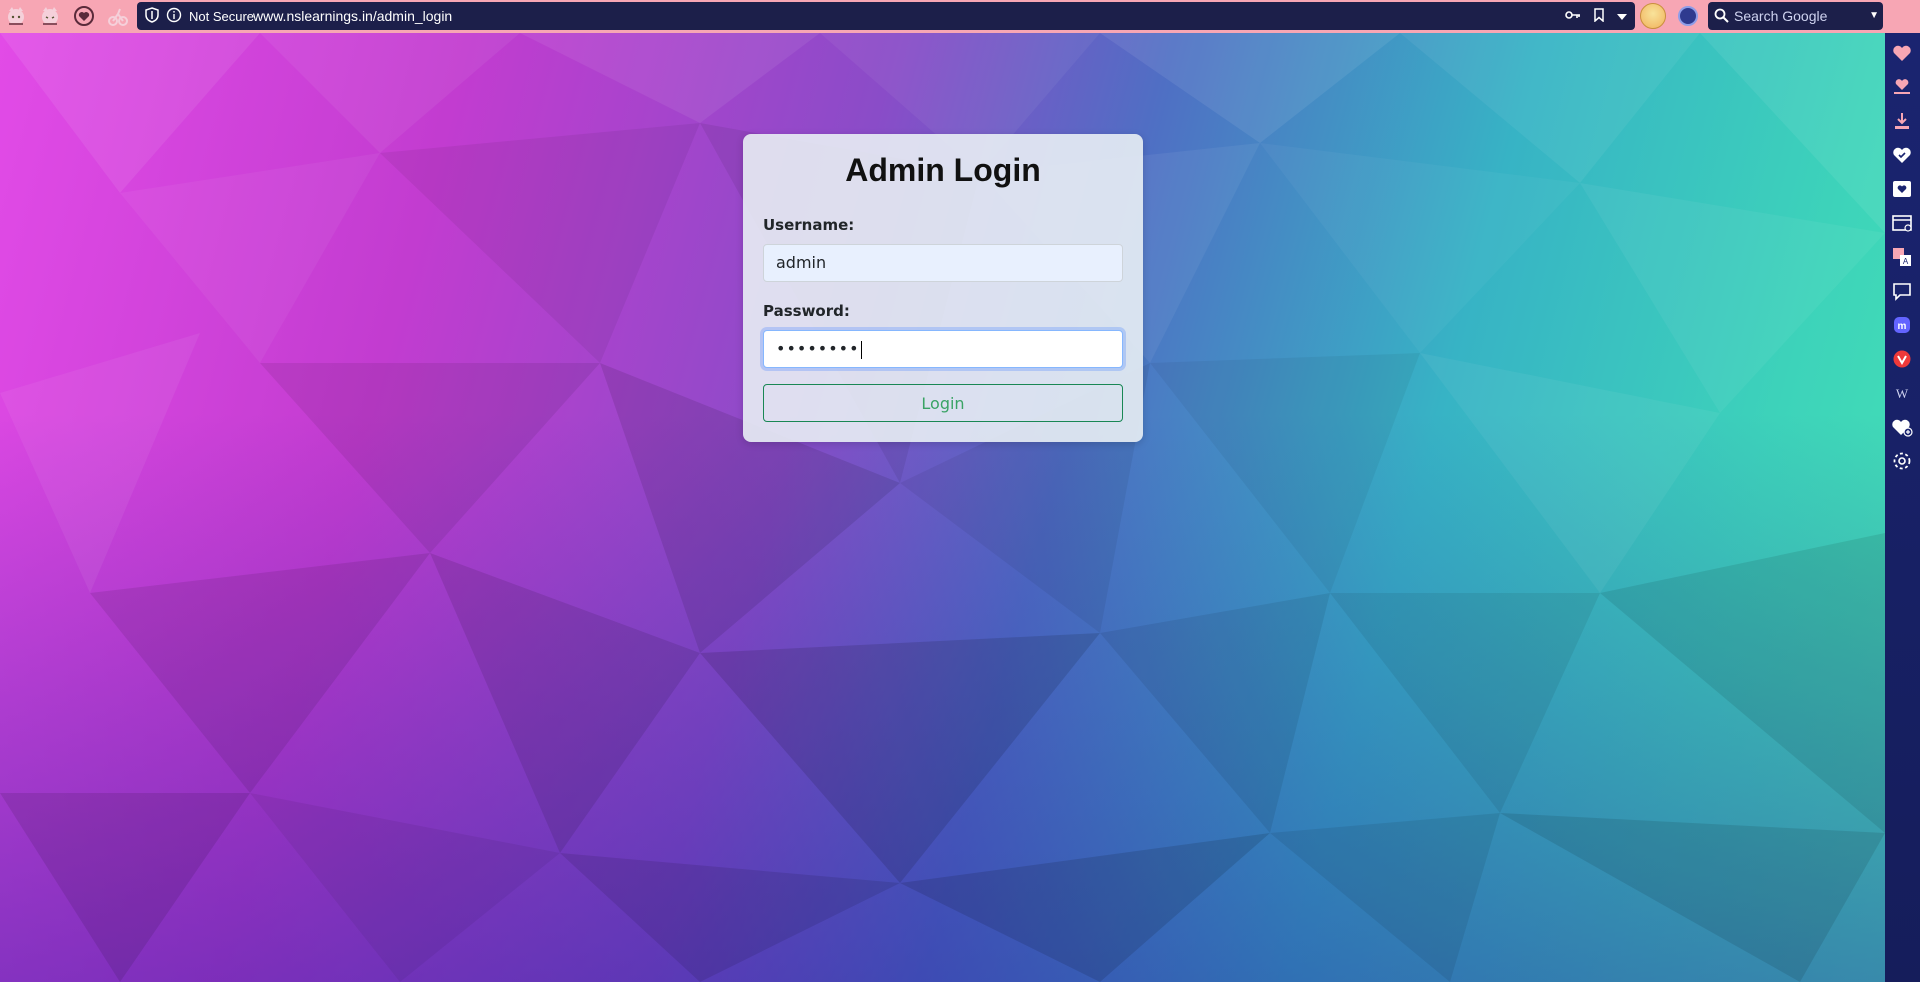 The height and width of the screenshot is (982, 1920). Describe the element at coordinates (861, 349) in the screenshot. I see `text-caret` at that location.